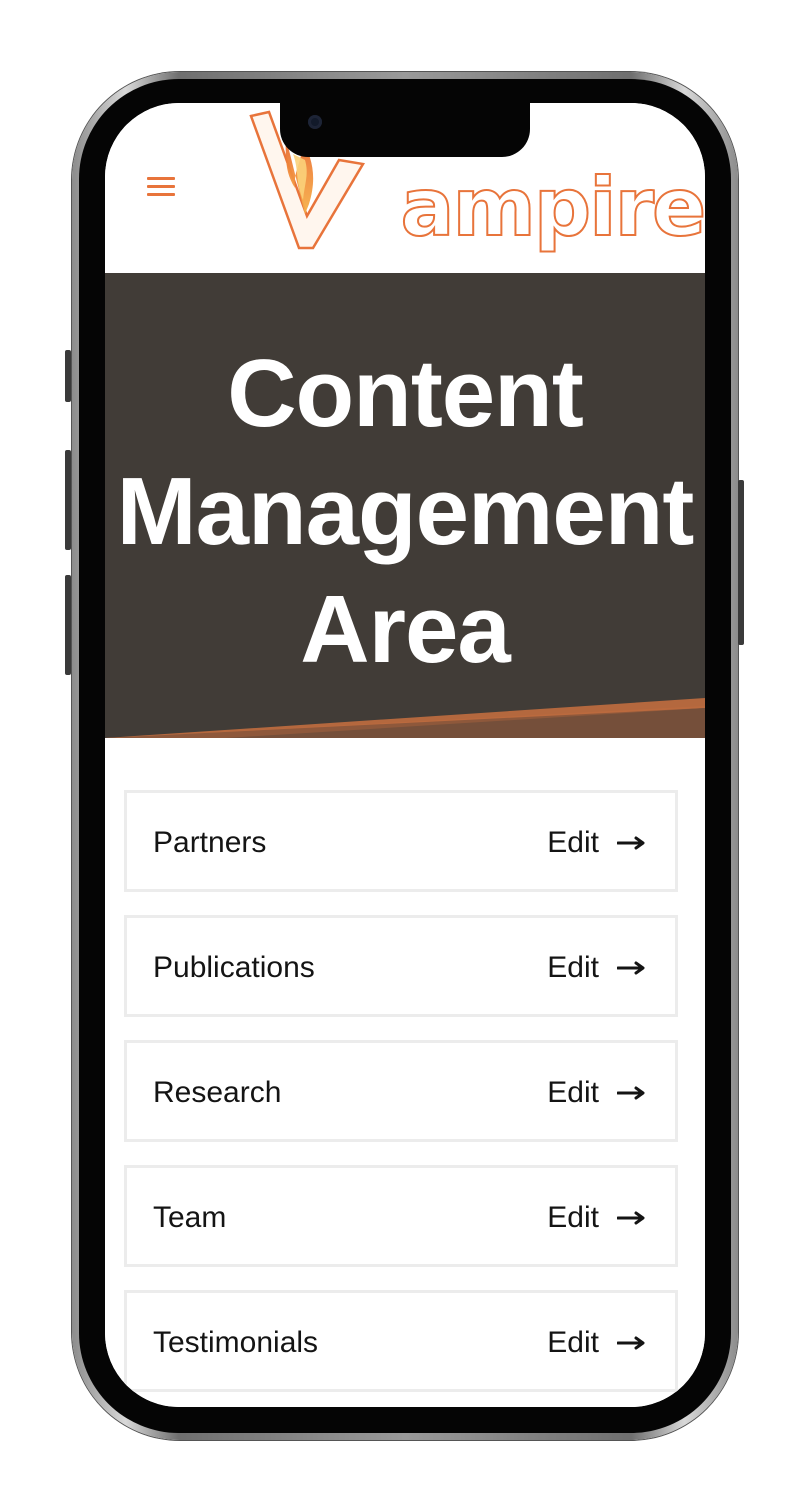  I want to click on edit-partners-link: Edit, so click(596, 843).